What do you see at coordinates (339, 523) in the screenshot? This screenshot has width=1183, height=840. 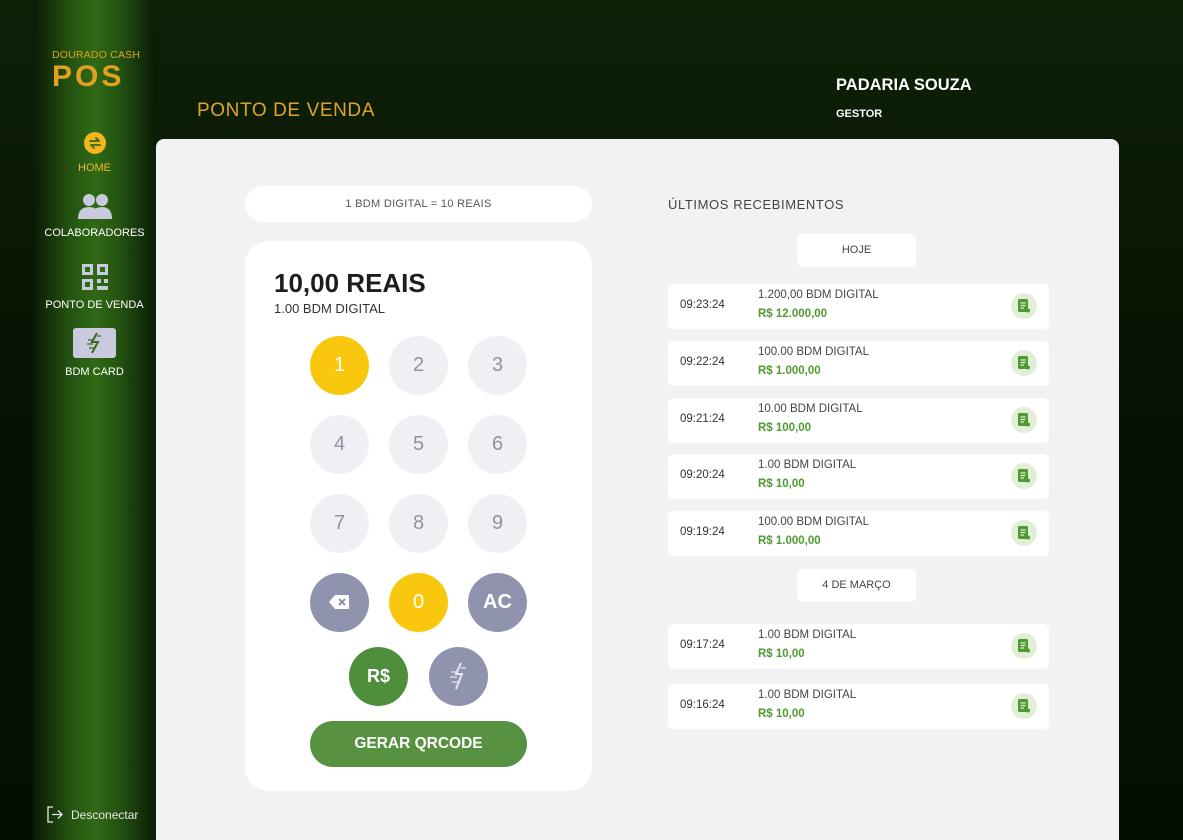 I see `key-7: 7` at bounding box center [339, 523].